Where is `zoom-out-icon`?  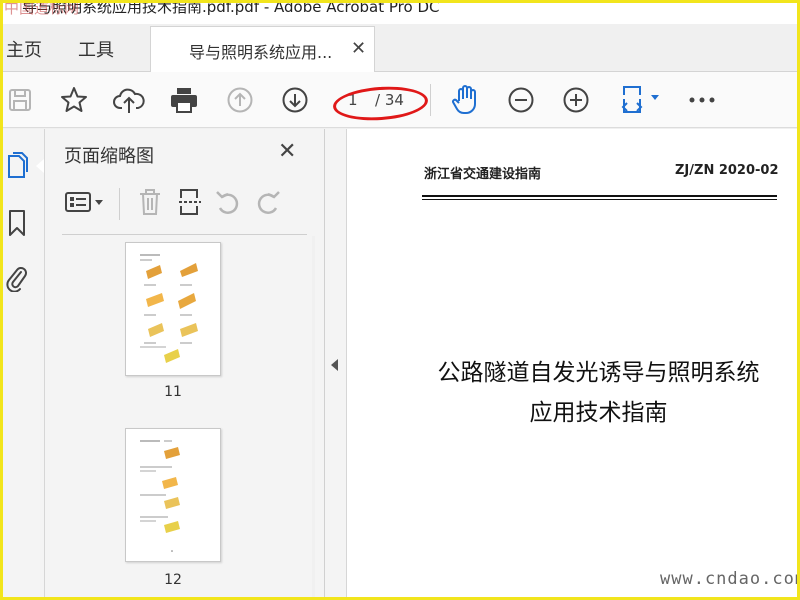 zoom-out-icon is located at coordinates (521, 100).